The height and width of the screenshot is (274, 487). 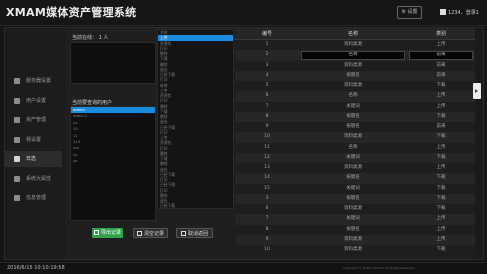 I want to click on table-row: 6 资料类源 下载, so click(x=355, y=209).